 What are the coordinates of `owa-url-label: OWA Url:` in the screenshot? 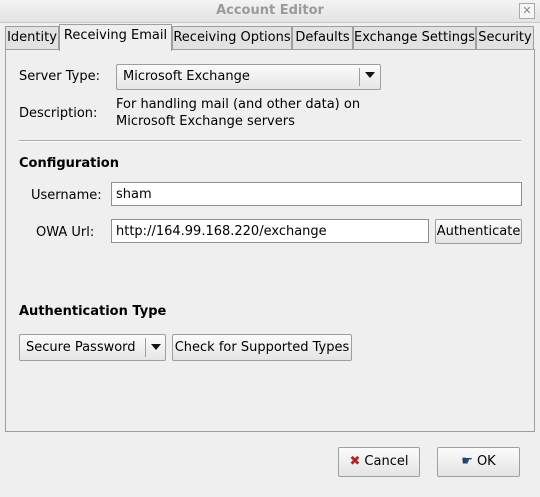 It's located at (65, 232).